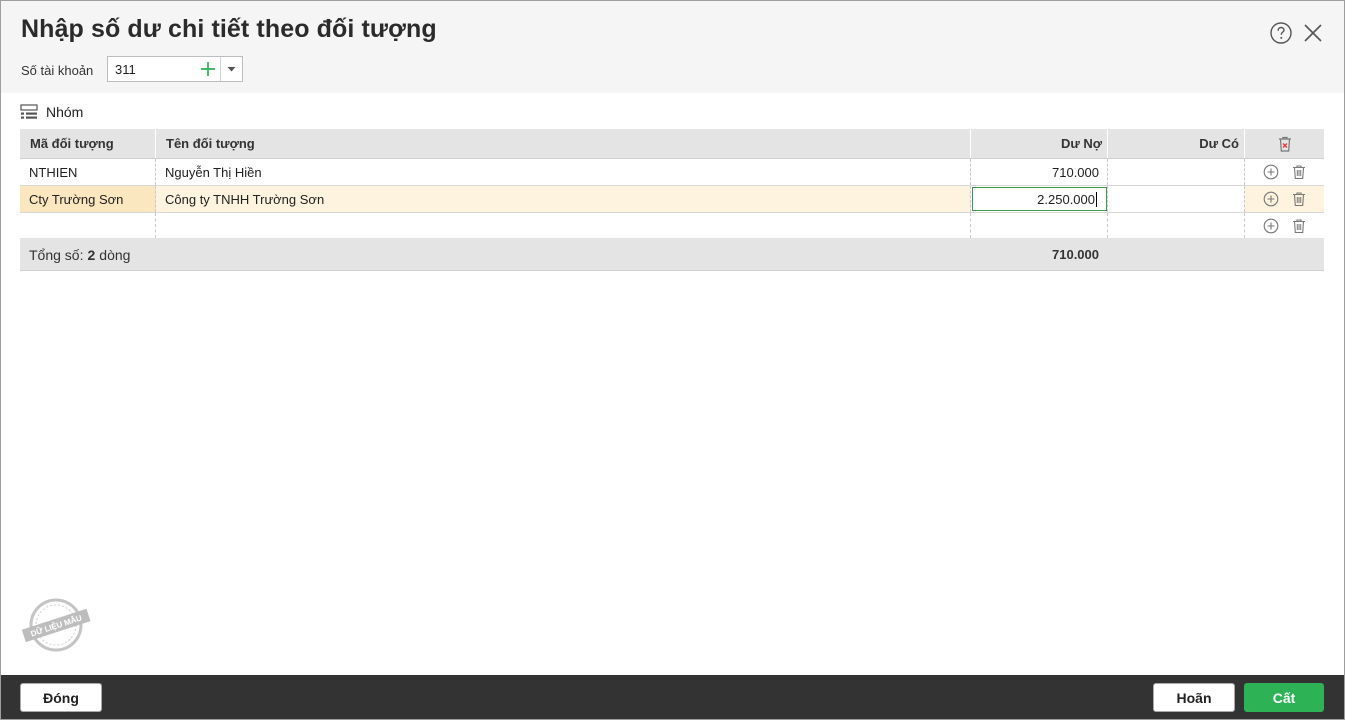 This screenshot has height=720, width=1345. I want to click on total-prefix: Tổng số:, so click(56, 254).